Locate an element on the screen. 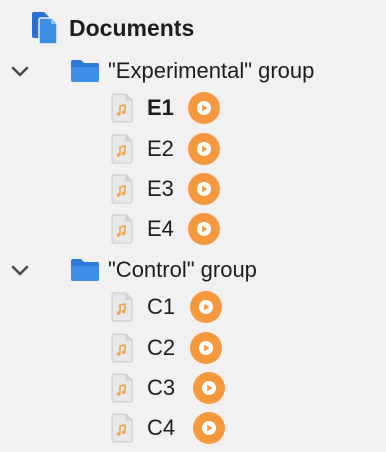  file-label-c3: C3 is located at coordinates (161, 388).